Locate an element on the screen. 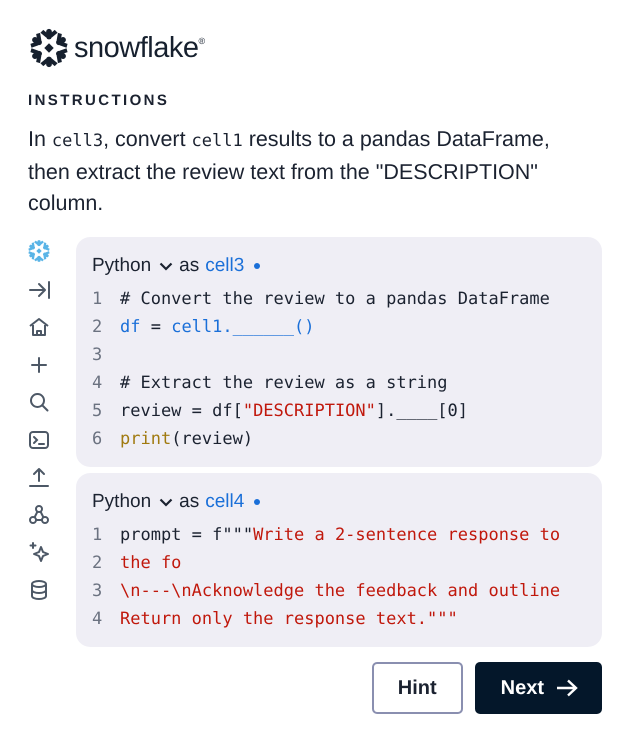 The width and height of the screenshot is (631, 752). registered-mark: ® is located at coordinates (201, 41).